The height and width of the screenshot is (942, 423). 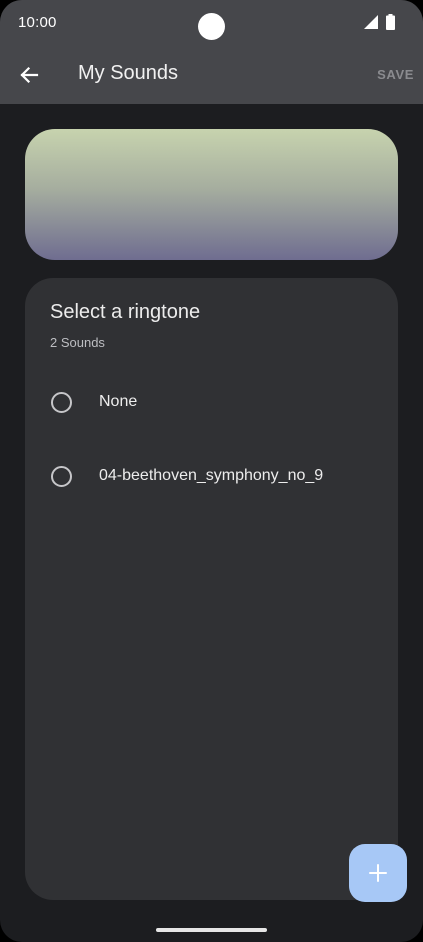 I want to click on arrow-back-icon, so click(x=29, y=75).